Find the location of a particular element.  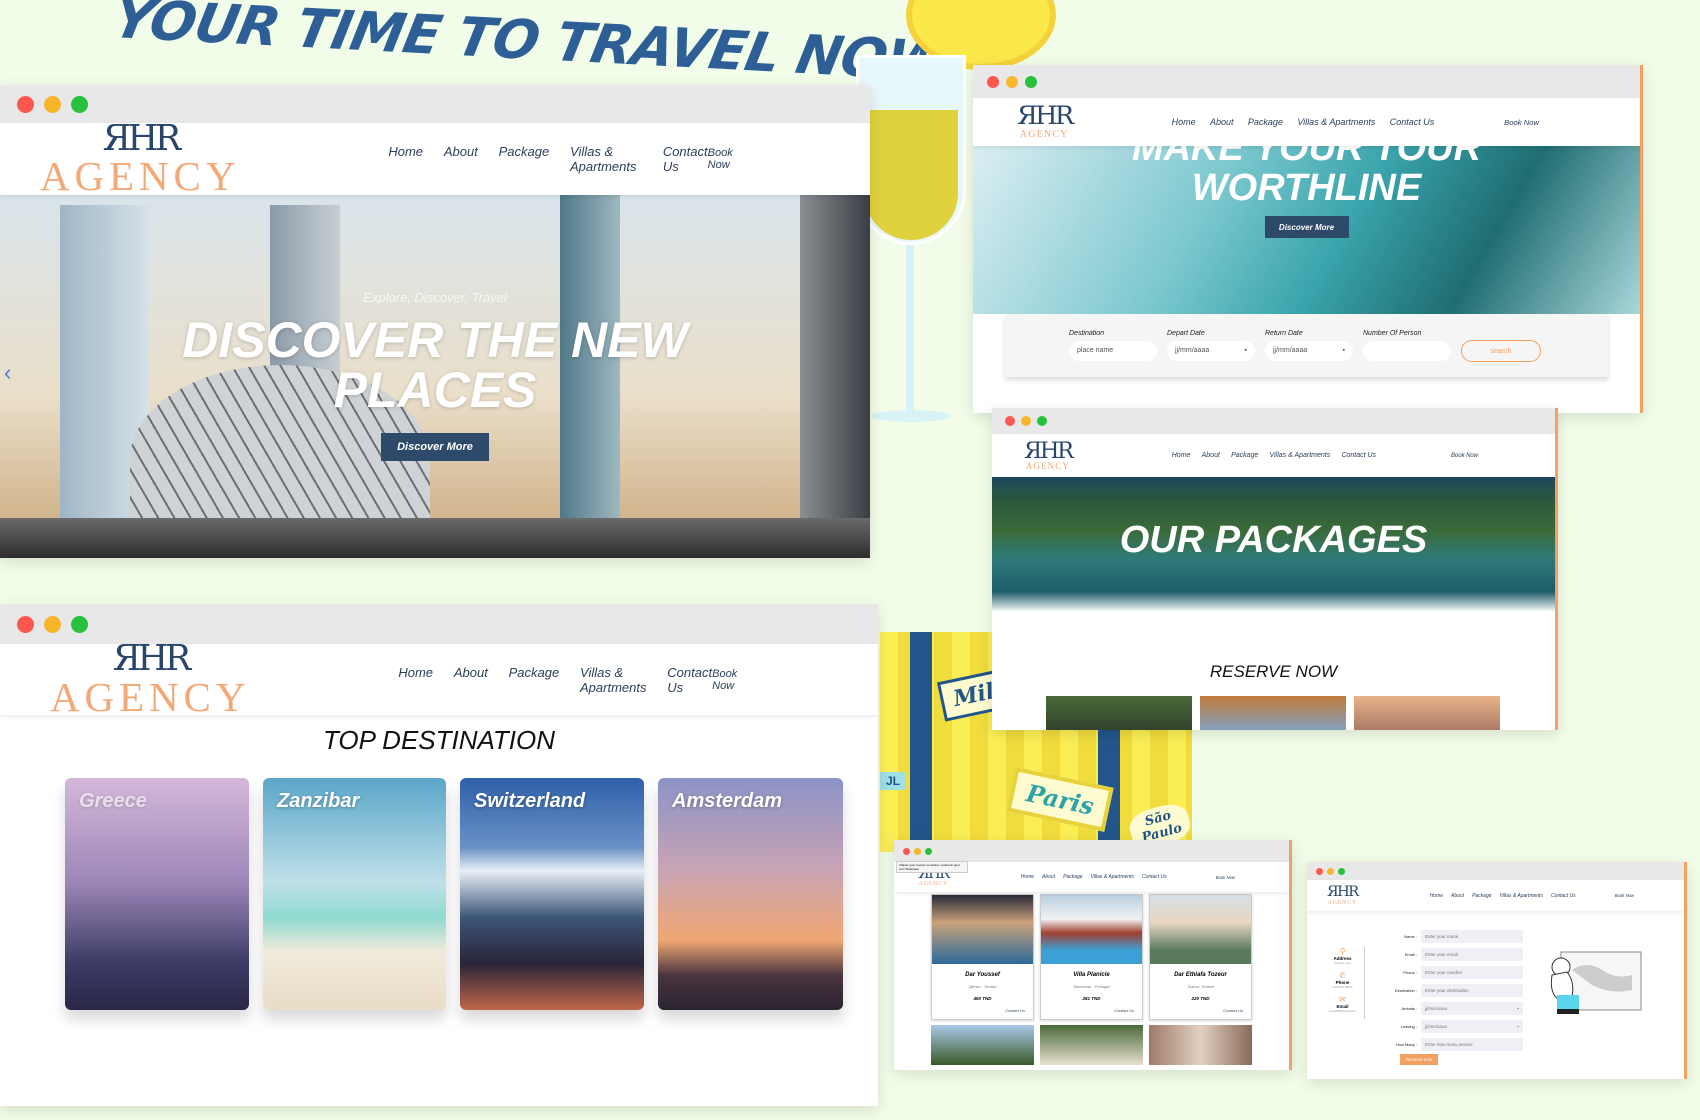

carousel-prev-icon: ‹ is located at coordinates (7, 373).